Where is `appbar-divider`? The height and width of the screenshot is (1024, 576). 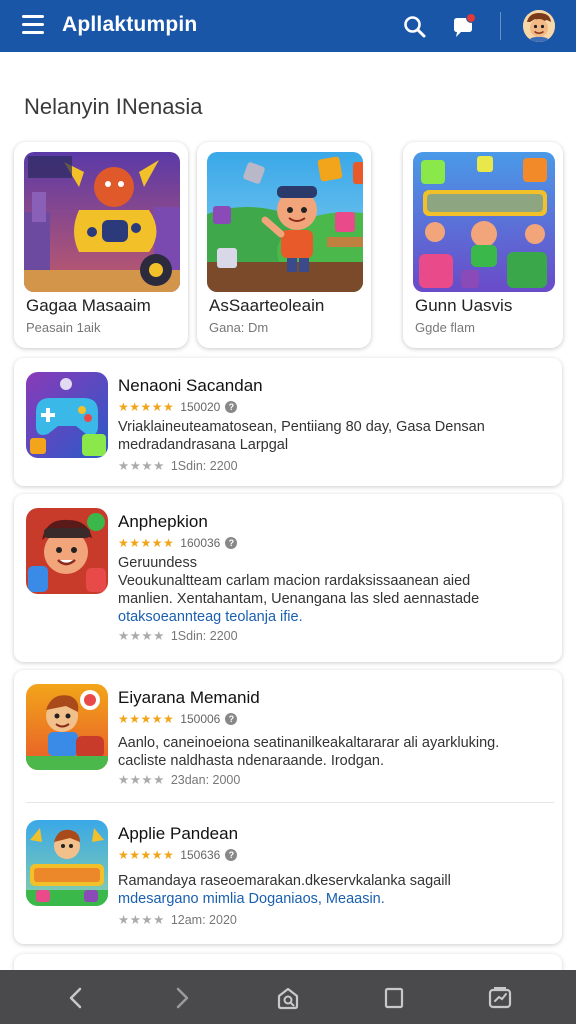
appbar-divider is located at coordinates (500, 26).